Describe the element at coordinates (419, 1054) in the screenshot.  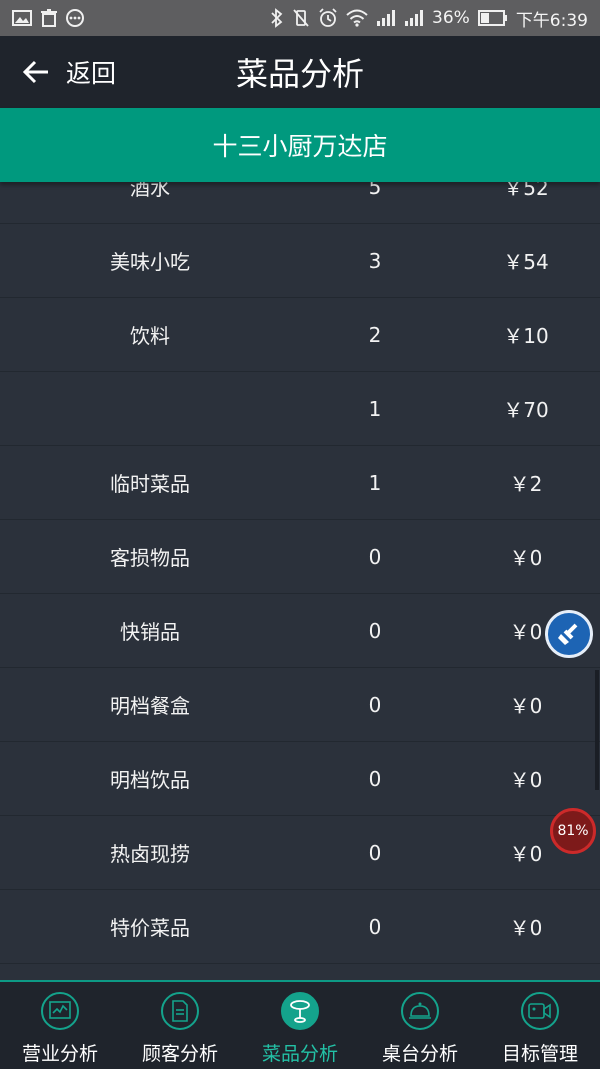
I see `tab-label: 桌台分析` at that location.